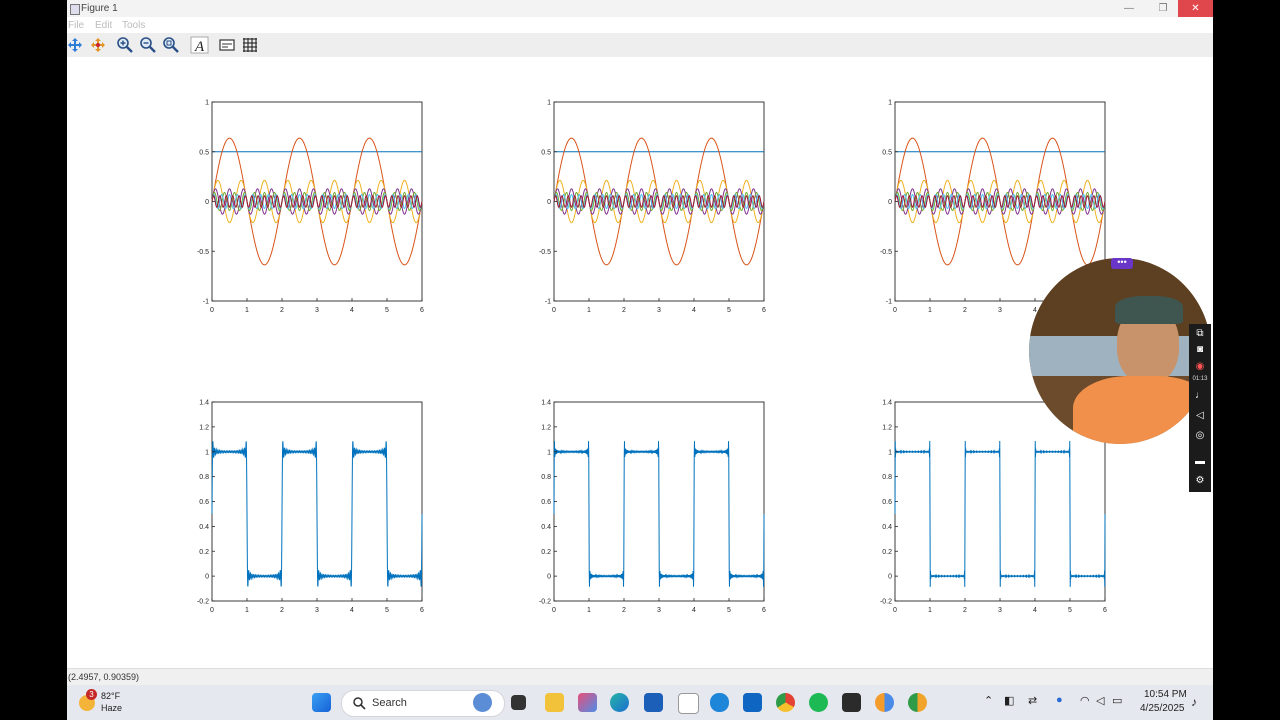  I want to click on grid-icon, so click(250, 45).